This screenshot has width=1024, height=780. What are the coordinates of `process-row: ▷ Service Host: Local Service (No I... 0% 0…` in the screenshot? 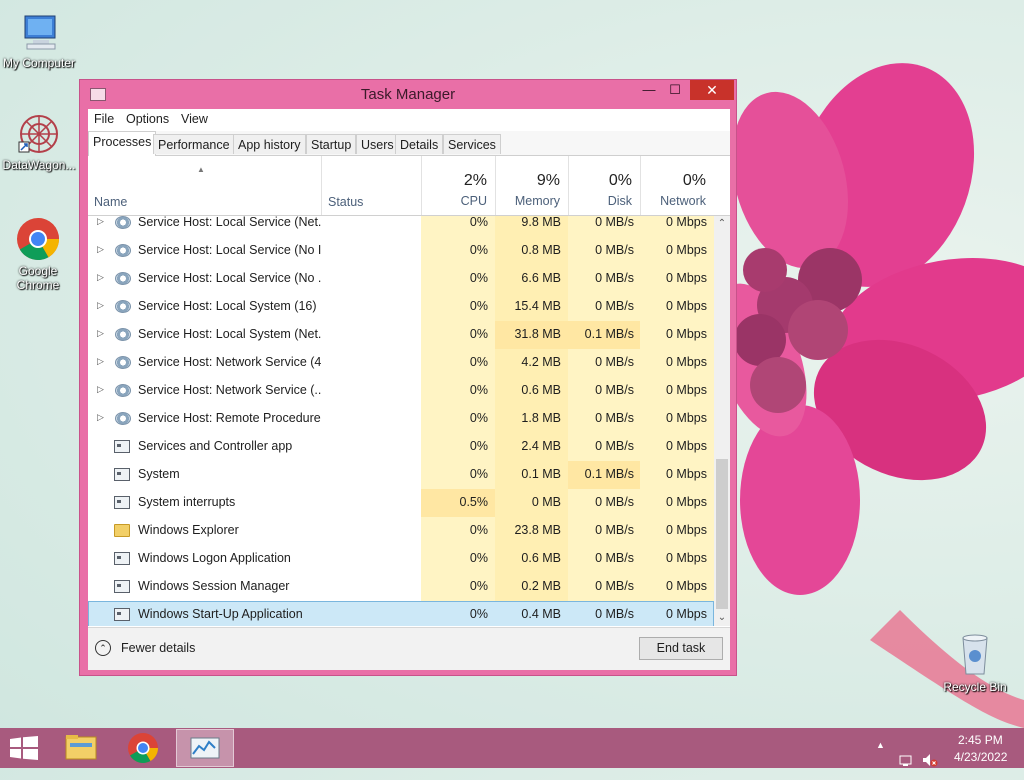 It's located at (401, 251).